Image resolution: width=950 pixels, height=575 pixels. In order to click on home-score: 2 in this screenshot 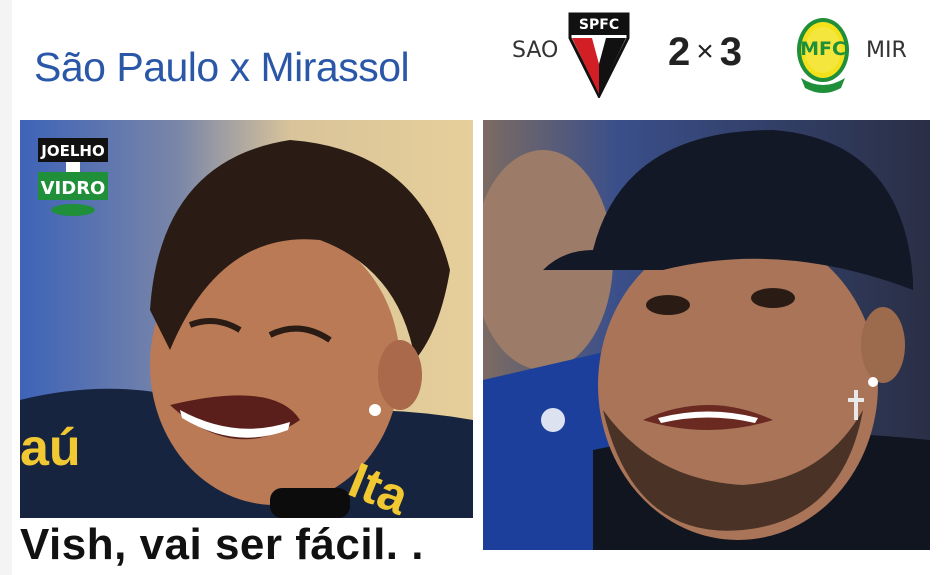, I will do `click(679, 52)`.